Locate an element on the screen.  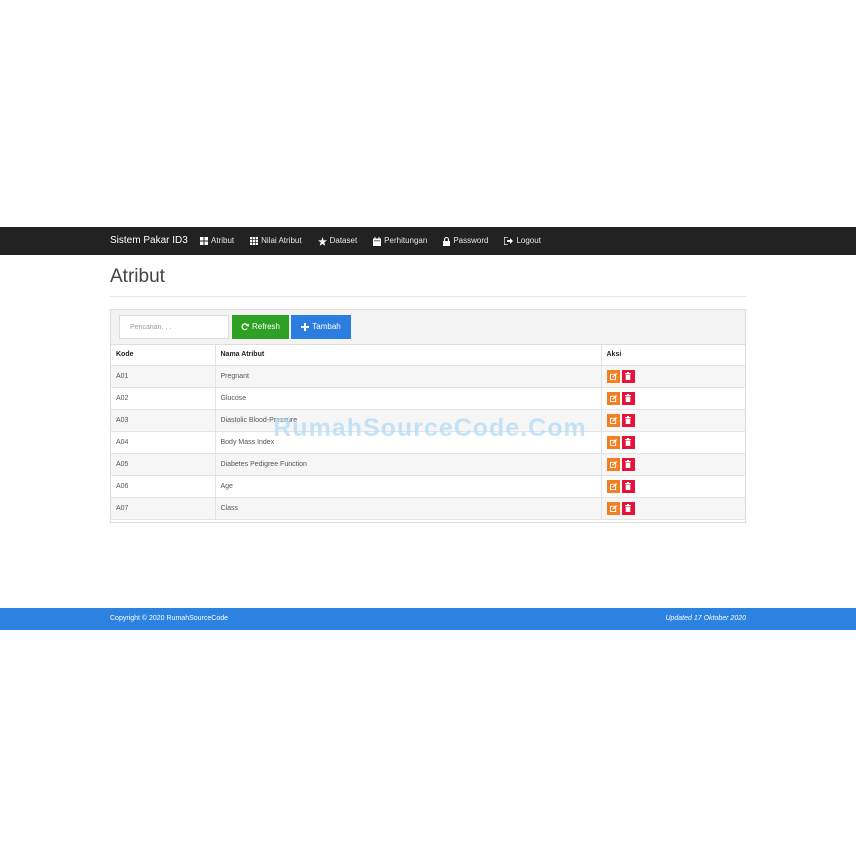
cell-kode: A04 is located at coordinates (163, 442).